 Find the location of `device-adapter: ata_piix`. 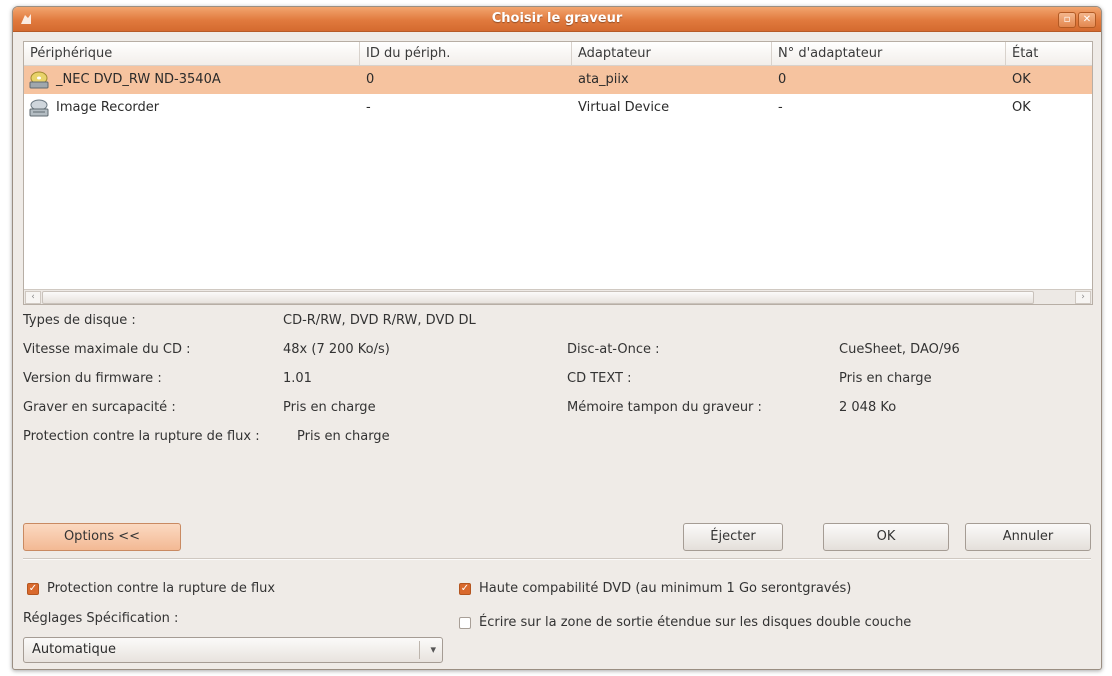

device-adapter: ata_piix is located at coordinates (603, 79).